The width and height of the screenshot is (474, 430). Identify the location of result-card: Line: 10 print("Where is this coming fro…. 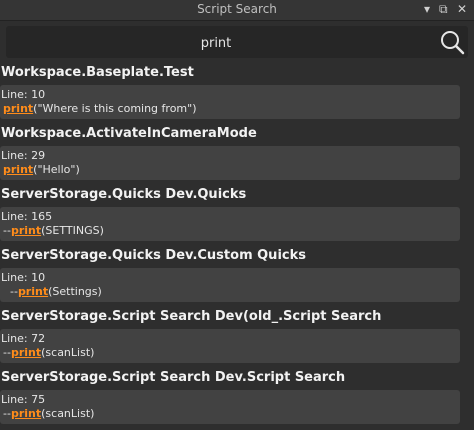
(230, 102).